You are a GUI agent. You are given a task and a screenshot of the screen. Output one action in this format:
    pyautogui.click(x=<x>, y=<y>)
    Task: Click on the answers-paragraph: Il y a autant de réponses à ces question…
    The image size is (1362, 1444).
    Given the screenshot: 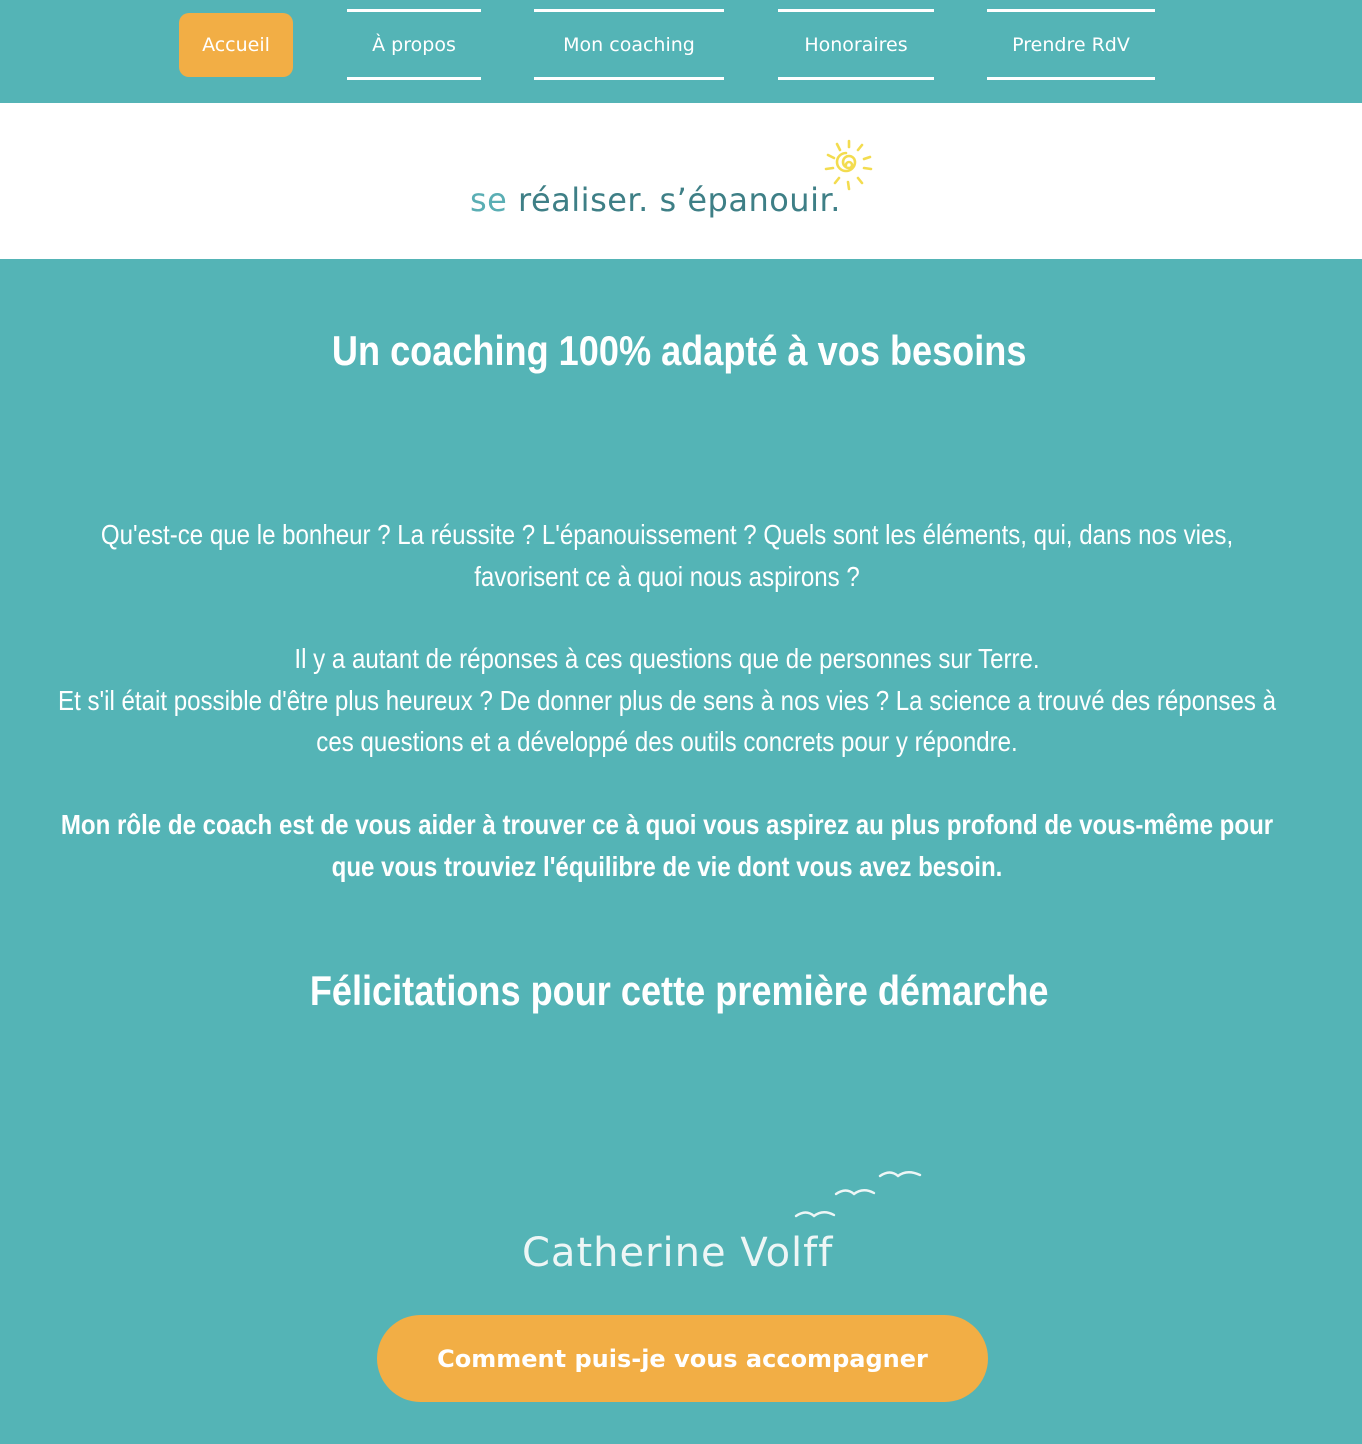 What is the action you would take?
    pyautogui.click(x=667, y=700)
    